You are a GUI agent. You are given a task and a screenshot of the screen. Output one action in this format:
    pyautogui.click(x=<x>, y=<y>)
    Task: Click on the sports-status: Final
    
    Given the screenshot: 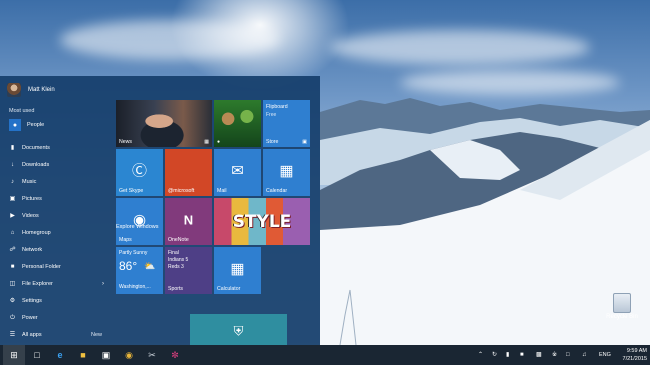 What is the action you would take?
    pyautogui.click(x=173, y=253)
    